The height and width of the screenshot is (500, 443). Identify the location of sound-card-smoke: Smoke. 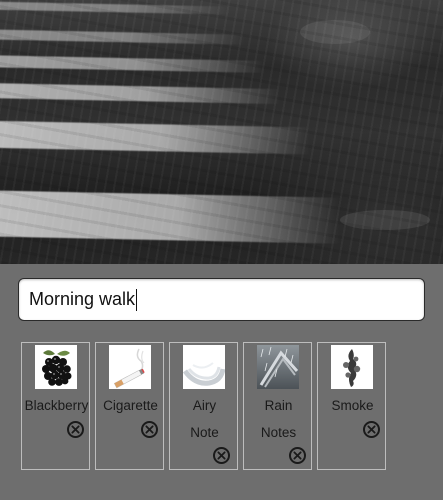
(351, 406).